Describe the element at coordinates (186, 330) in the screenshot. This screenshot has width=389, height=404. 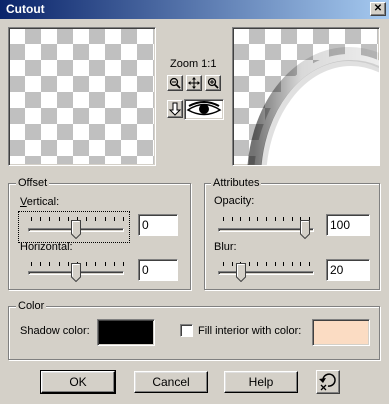
I see `fill-interior-checkbox` at that location.